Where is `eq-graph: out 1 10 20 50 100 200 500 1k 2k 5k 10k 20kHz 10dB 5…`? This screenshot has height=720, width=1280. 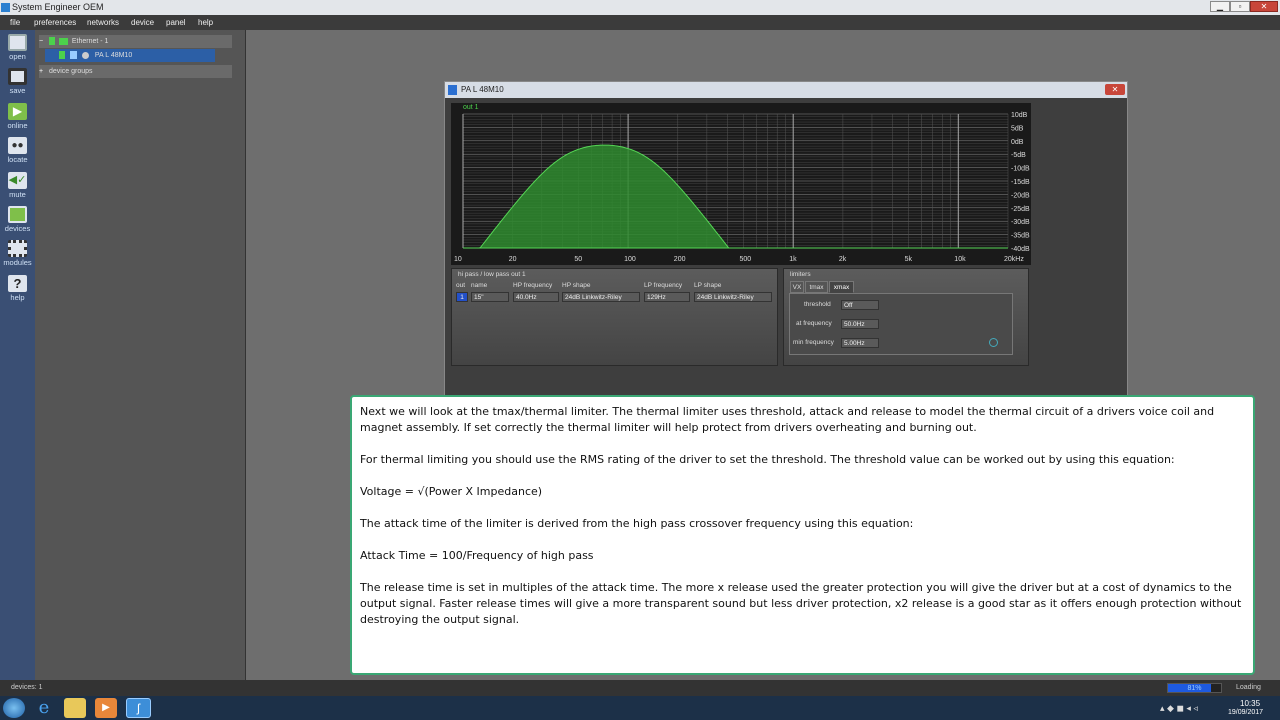
eq-graph: out 1 10 20 50 100 200 500 1k 2k 5k 10k 20kHz 10dB 5… is located at coordinates (741, 184).